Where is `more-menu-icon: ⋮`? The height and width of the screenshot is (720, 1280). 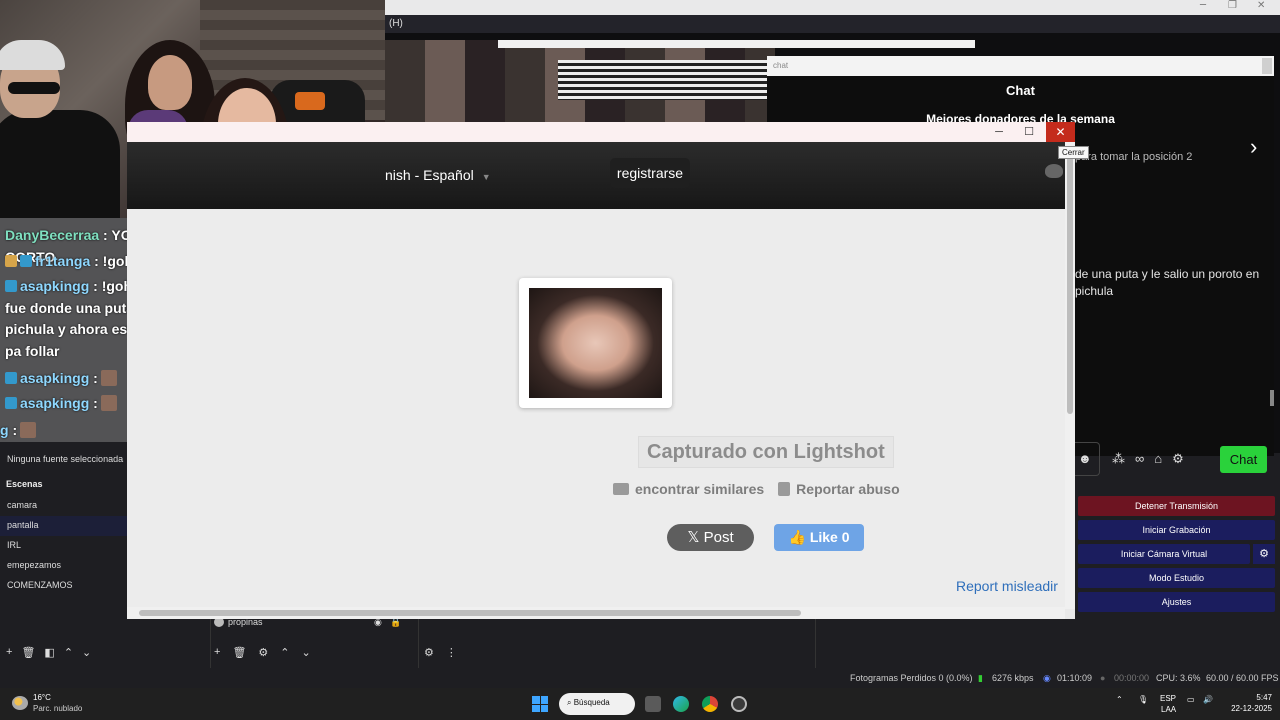
more-menu-icon: ⋮ is located at coordinates (451, 655).